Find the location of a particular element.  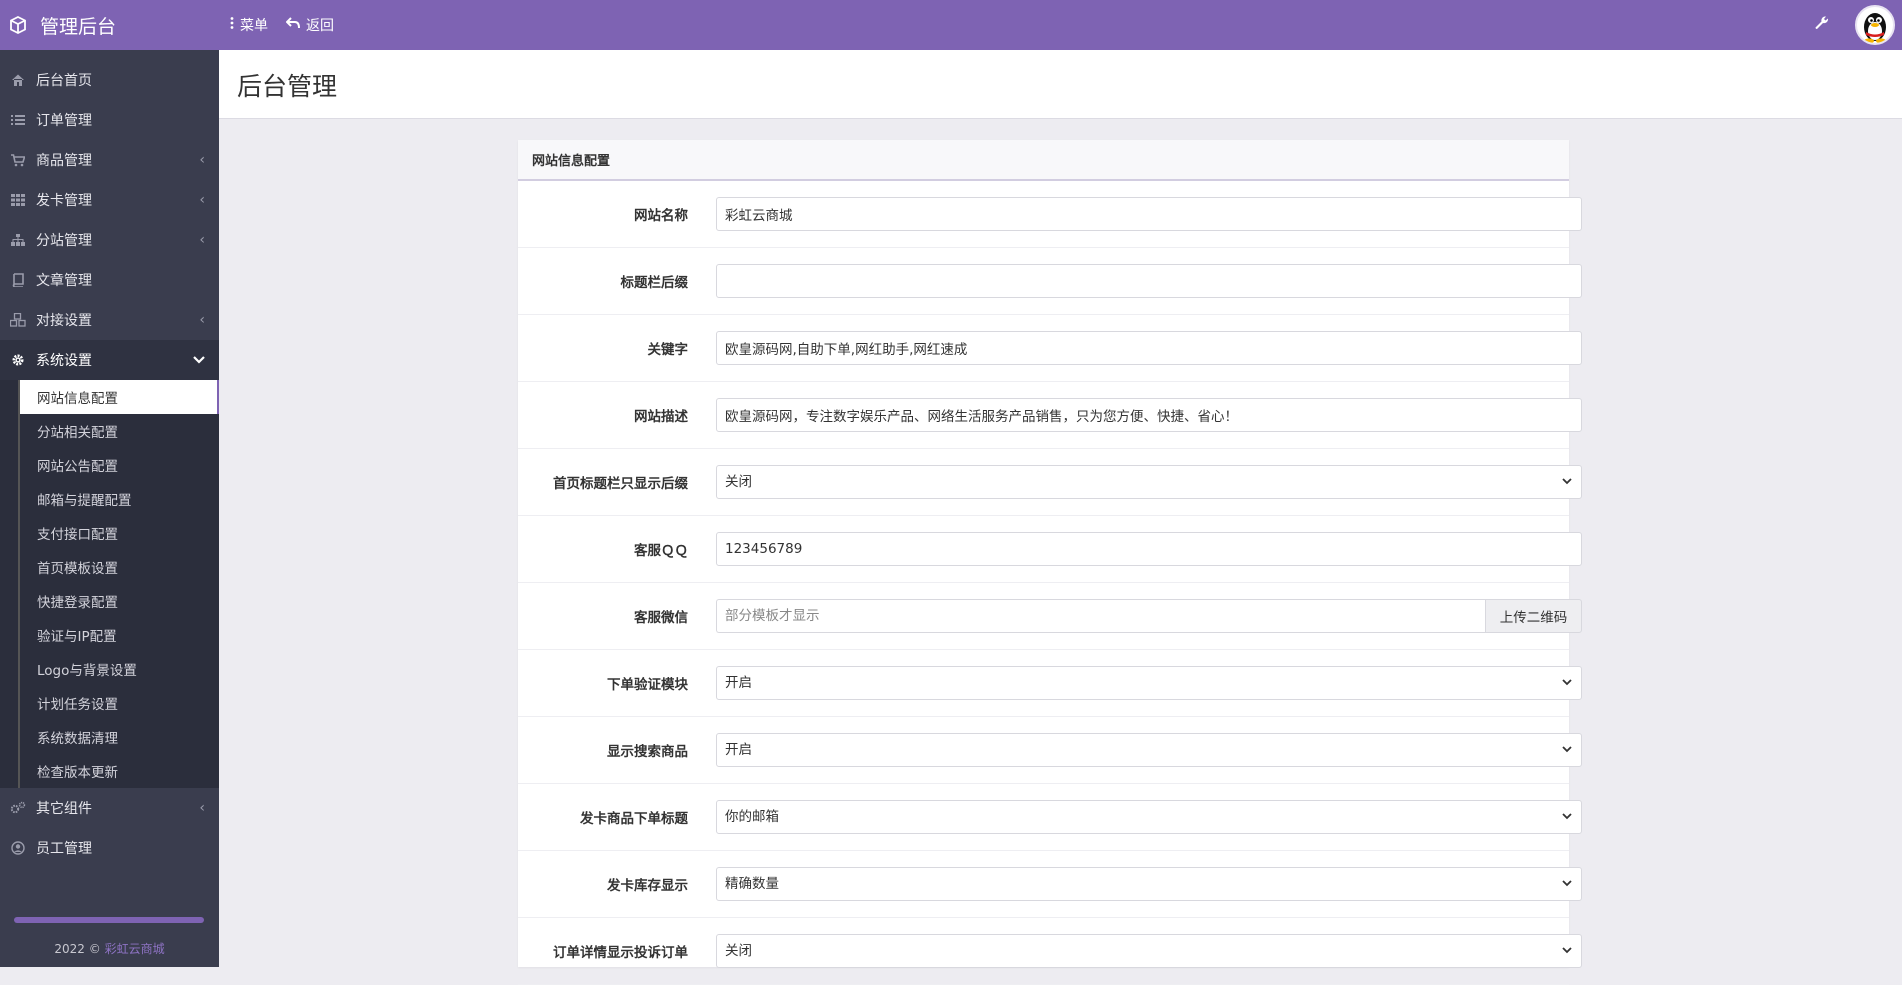

form-row: 显示搜索商品 开启 is located at coordinates (1050, 750).